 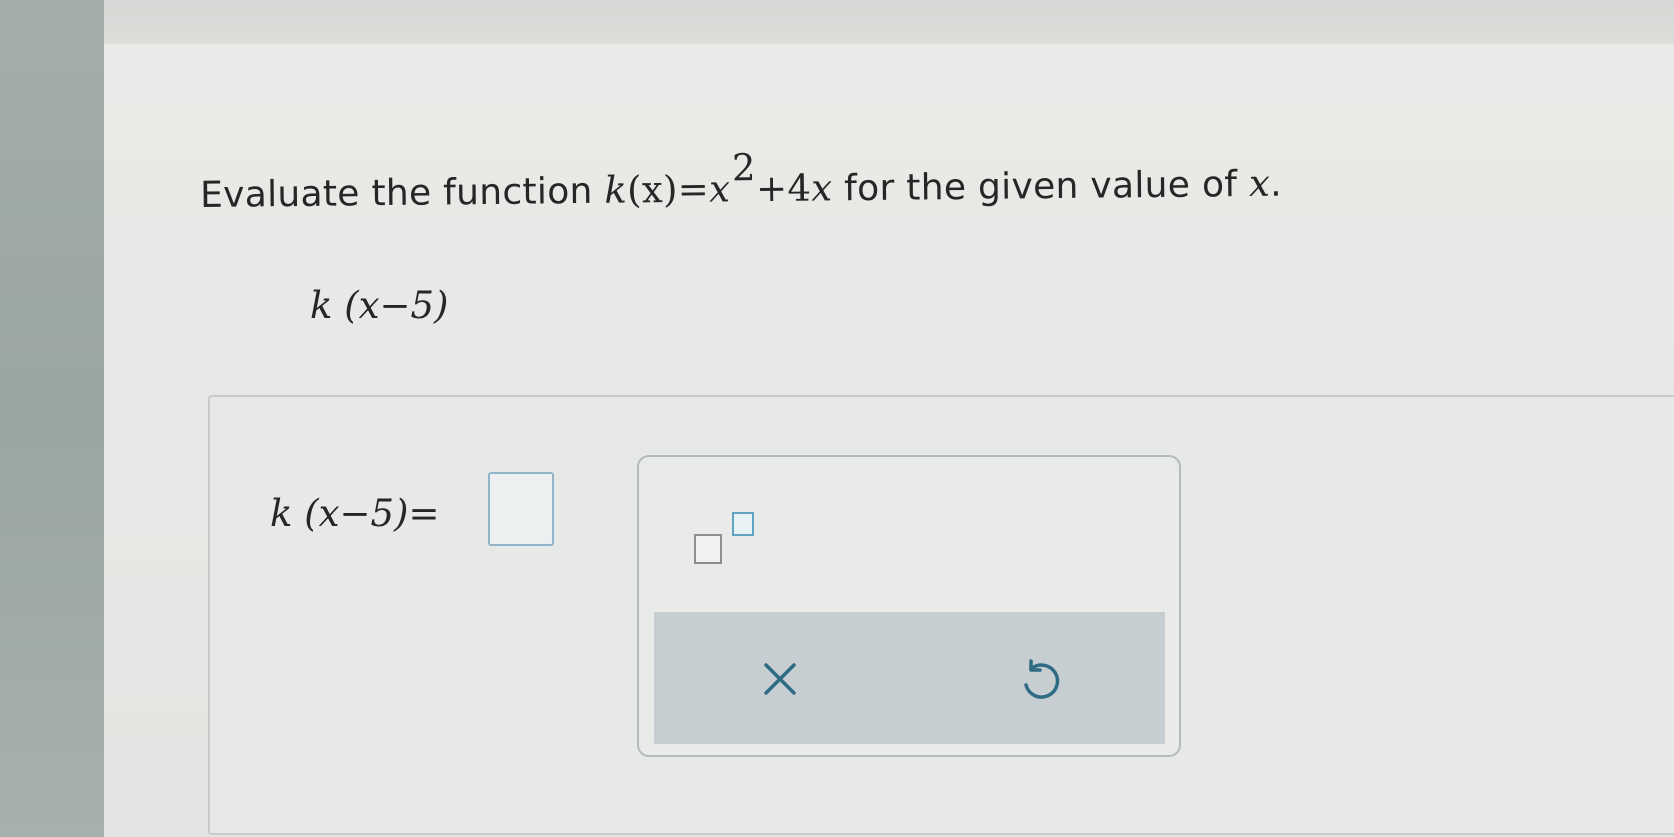 What do you see at coordinates (822, 188) in the screenshot?
I see `term-variable: x` at bounding box center [822, 188].